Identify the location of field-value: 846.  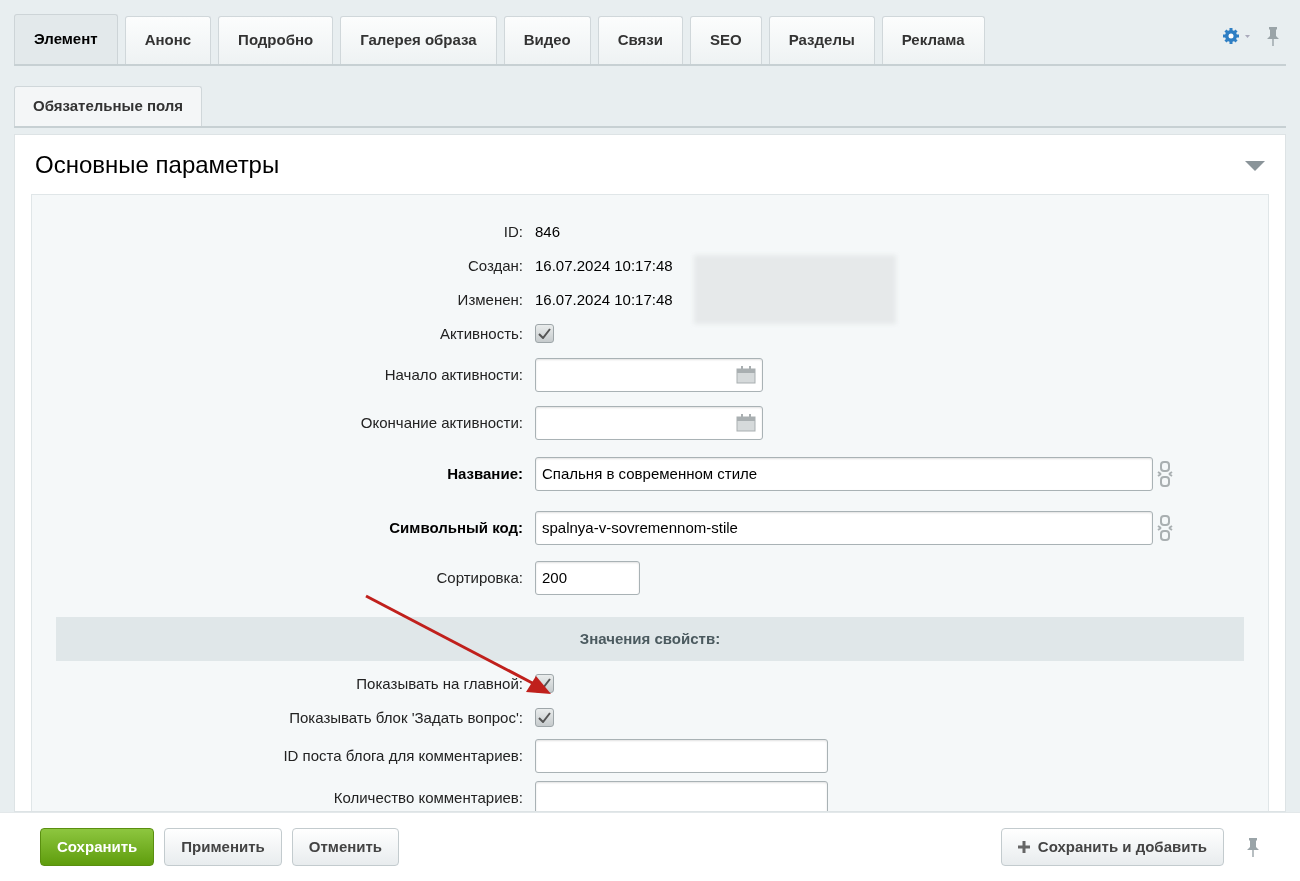
(548, 231).